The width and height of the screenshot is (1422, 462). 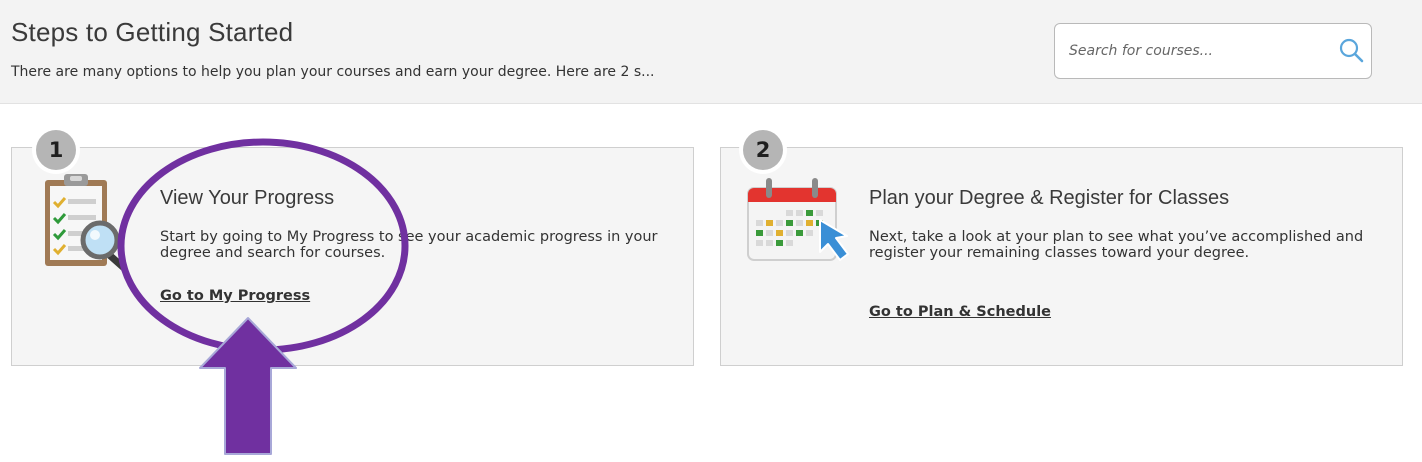 I want to click on calendar-arrow-icon, so click(x=798, y=219).